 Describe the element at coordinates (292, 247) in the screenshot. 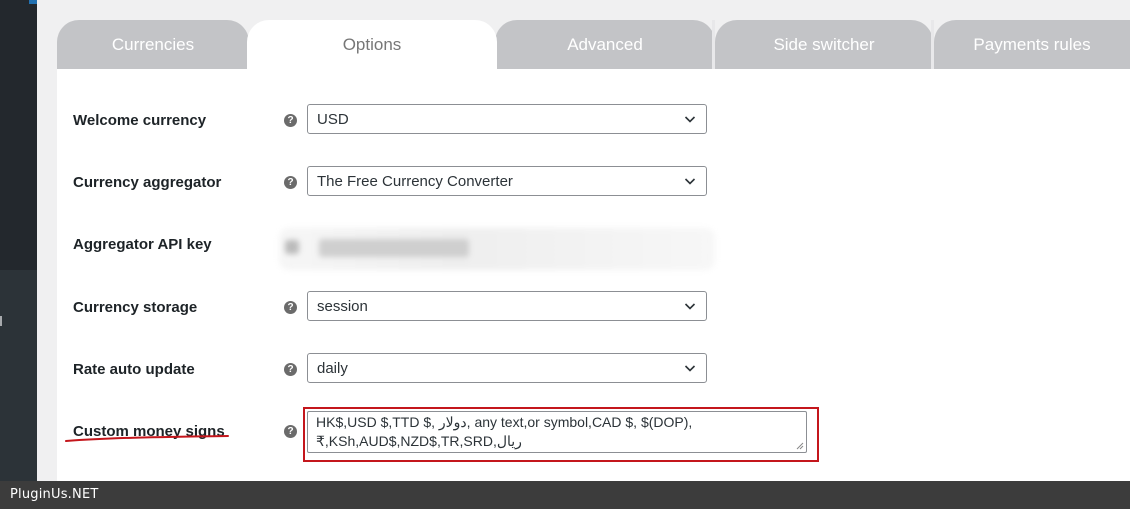

I see `blurred-help-icon` at that location.